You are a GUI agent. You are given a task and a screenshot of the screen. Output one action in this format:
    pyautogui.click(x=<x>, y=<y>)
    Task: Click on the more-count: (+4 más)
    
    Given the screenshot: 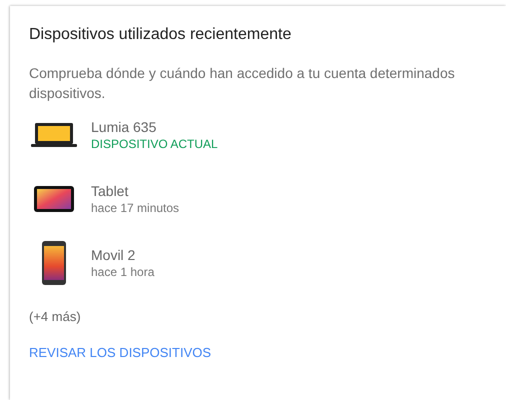 What is the action you would take?
    pyautogui.click(x=55, y=316)
    